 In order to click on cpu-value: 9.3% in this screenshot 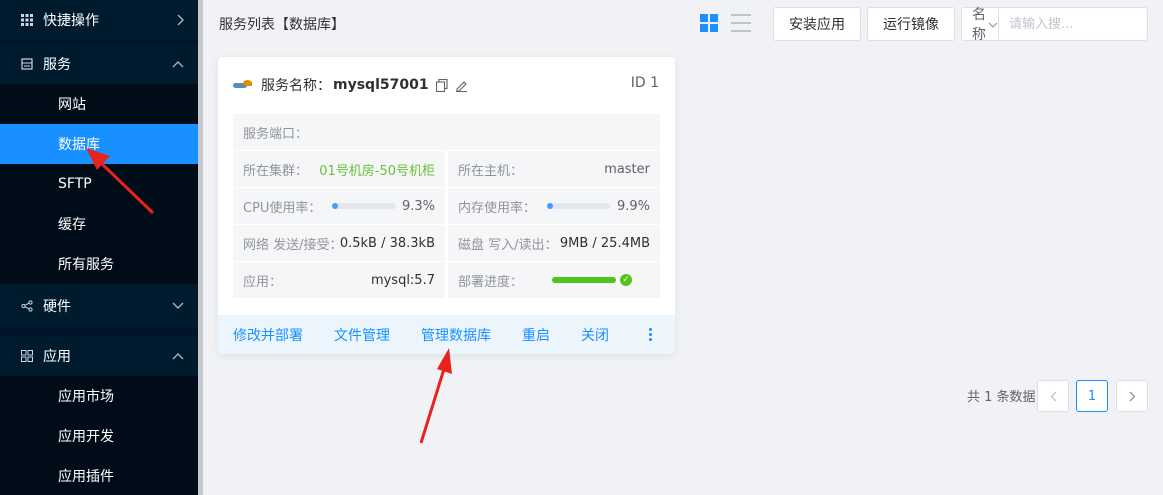, I will do `click(418, 206)`.